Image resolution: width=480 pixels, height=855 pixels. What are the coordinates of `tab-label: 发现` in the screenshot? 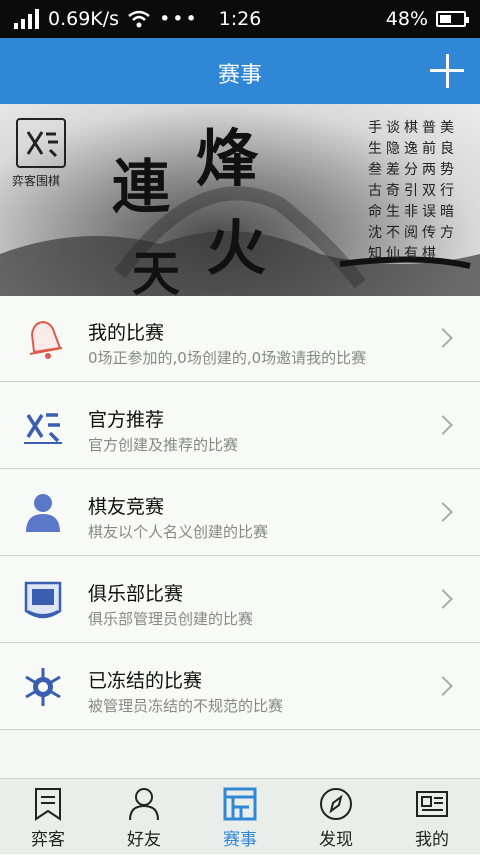 It's located at (336, 840).